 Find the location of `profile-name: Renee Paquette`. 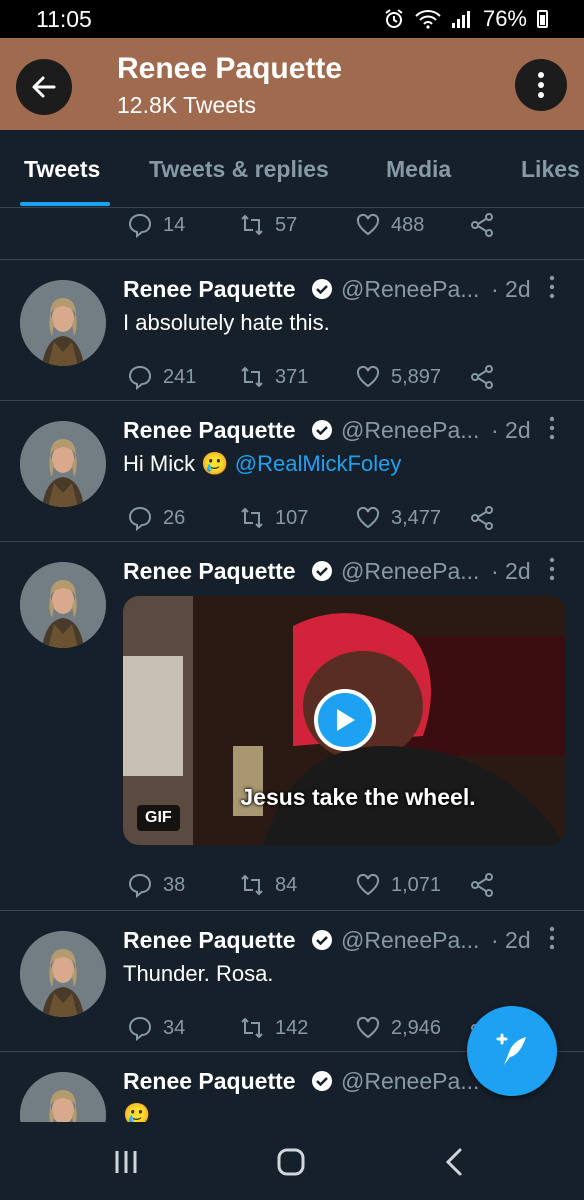

profile-name: Renee Paquette is located at coordinates (230, 68).